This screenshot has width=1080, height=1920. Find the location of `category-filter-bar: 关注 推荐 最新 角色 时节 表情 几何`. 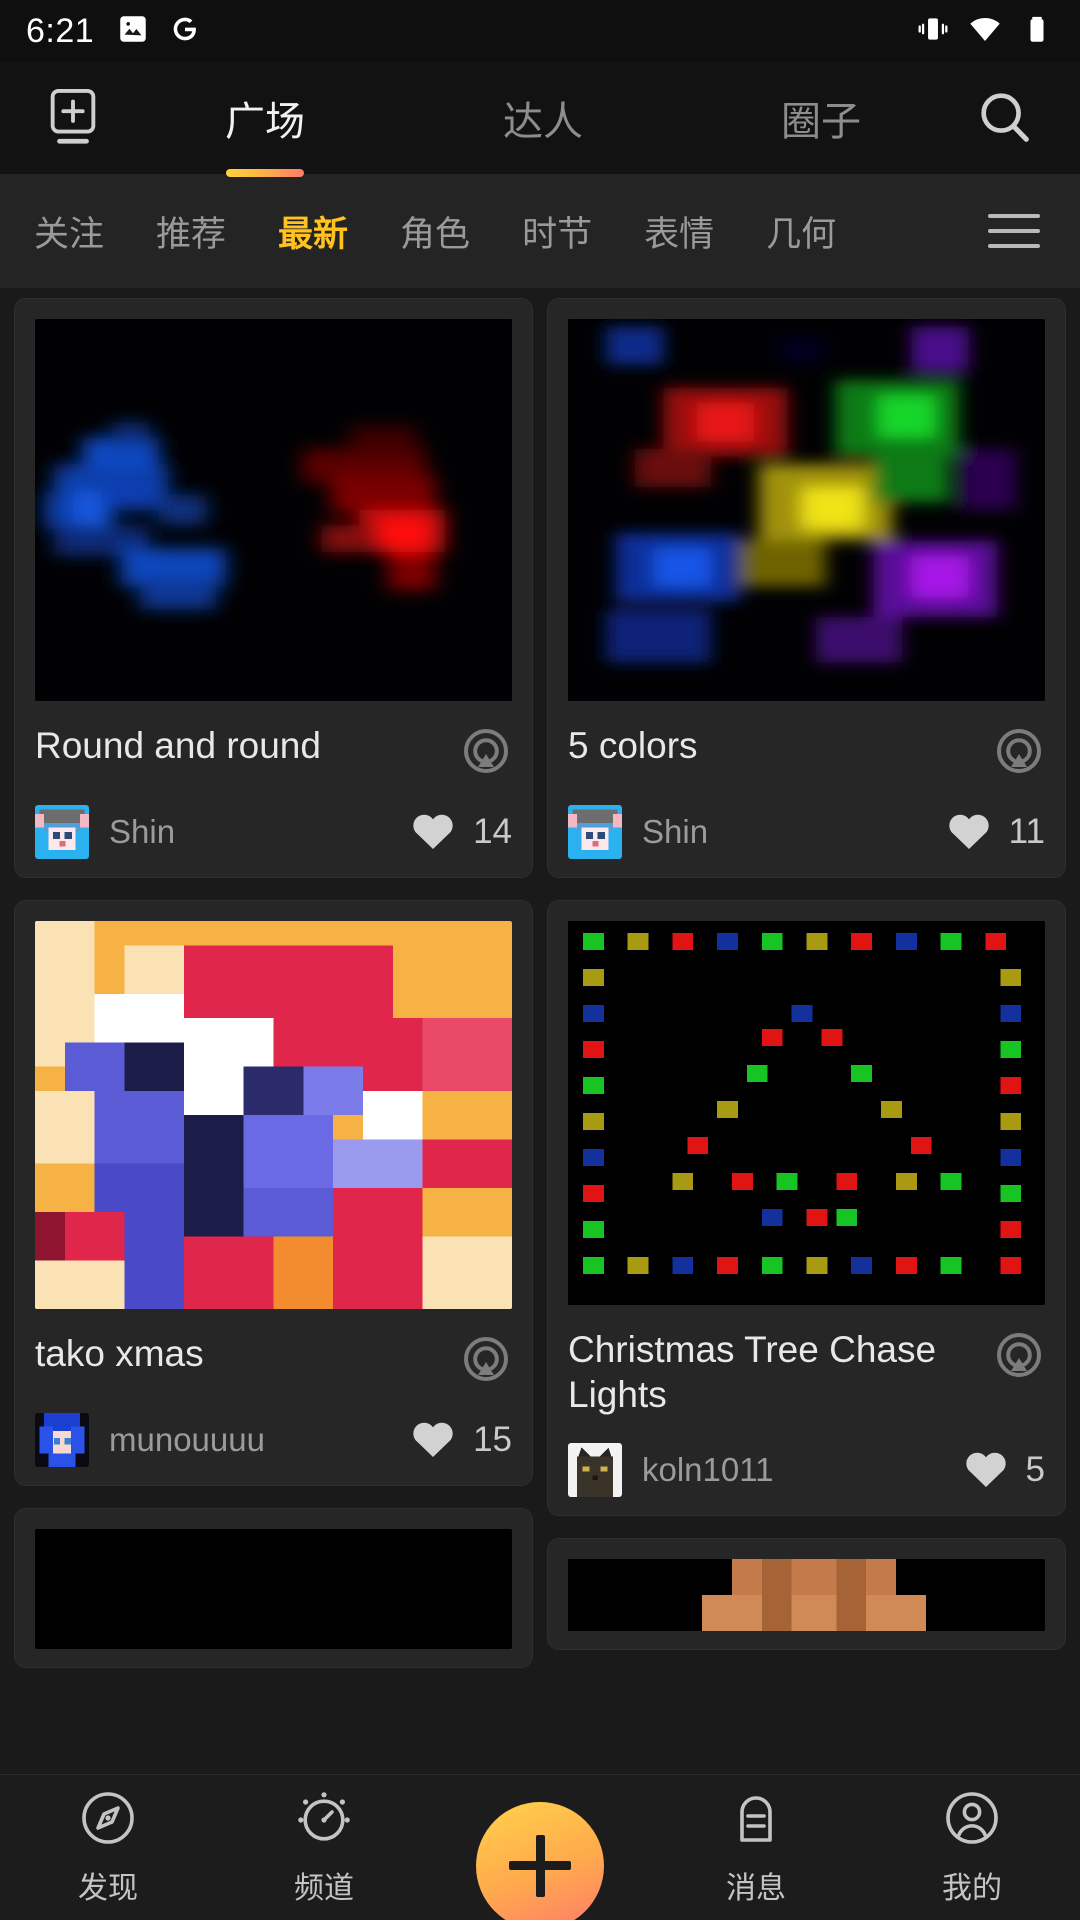

category-filter-bar: 关注 推荐 最新 角色 时节 表情 几何 is located at coordinates (540, 231).